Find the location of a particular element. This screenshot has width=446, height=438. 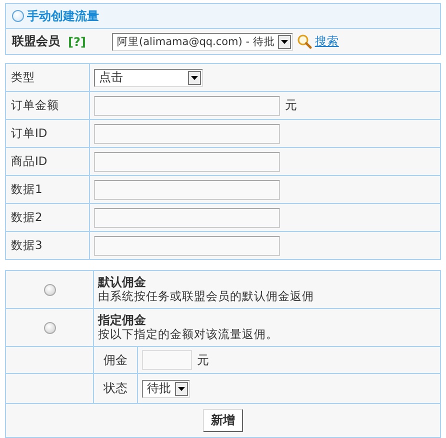

field-label: 状态 is located at coordinates (116, 388).